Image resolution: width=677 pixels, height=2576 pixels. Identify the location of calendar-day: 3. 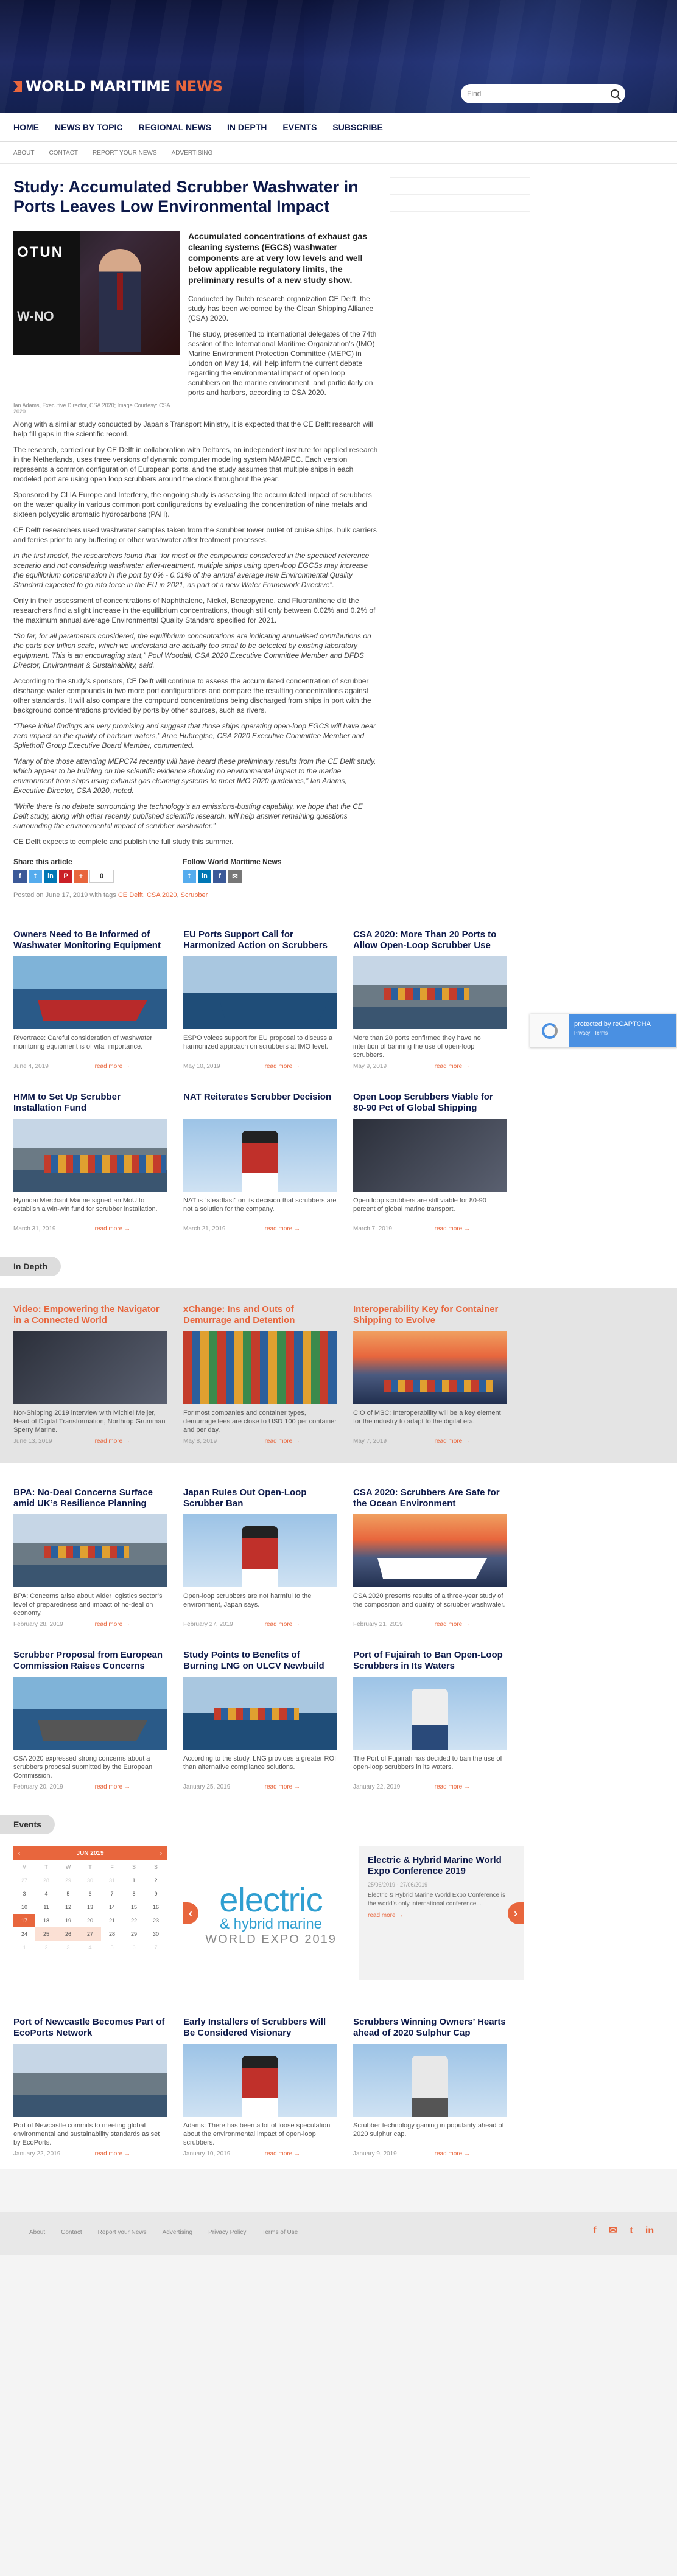
(24, 1894).